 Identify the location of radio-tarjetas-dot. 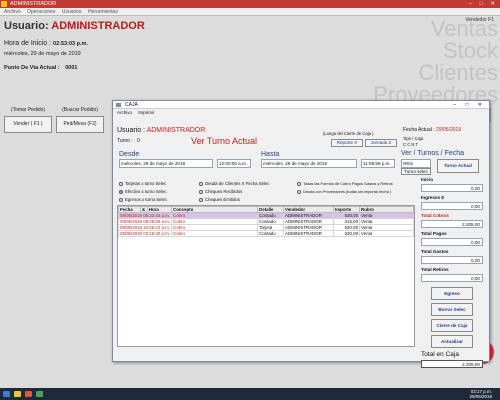
(121, 183).